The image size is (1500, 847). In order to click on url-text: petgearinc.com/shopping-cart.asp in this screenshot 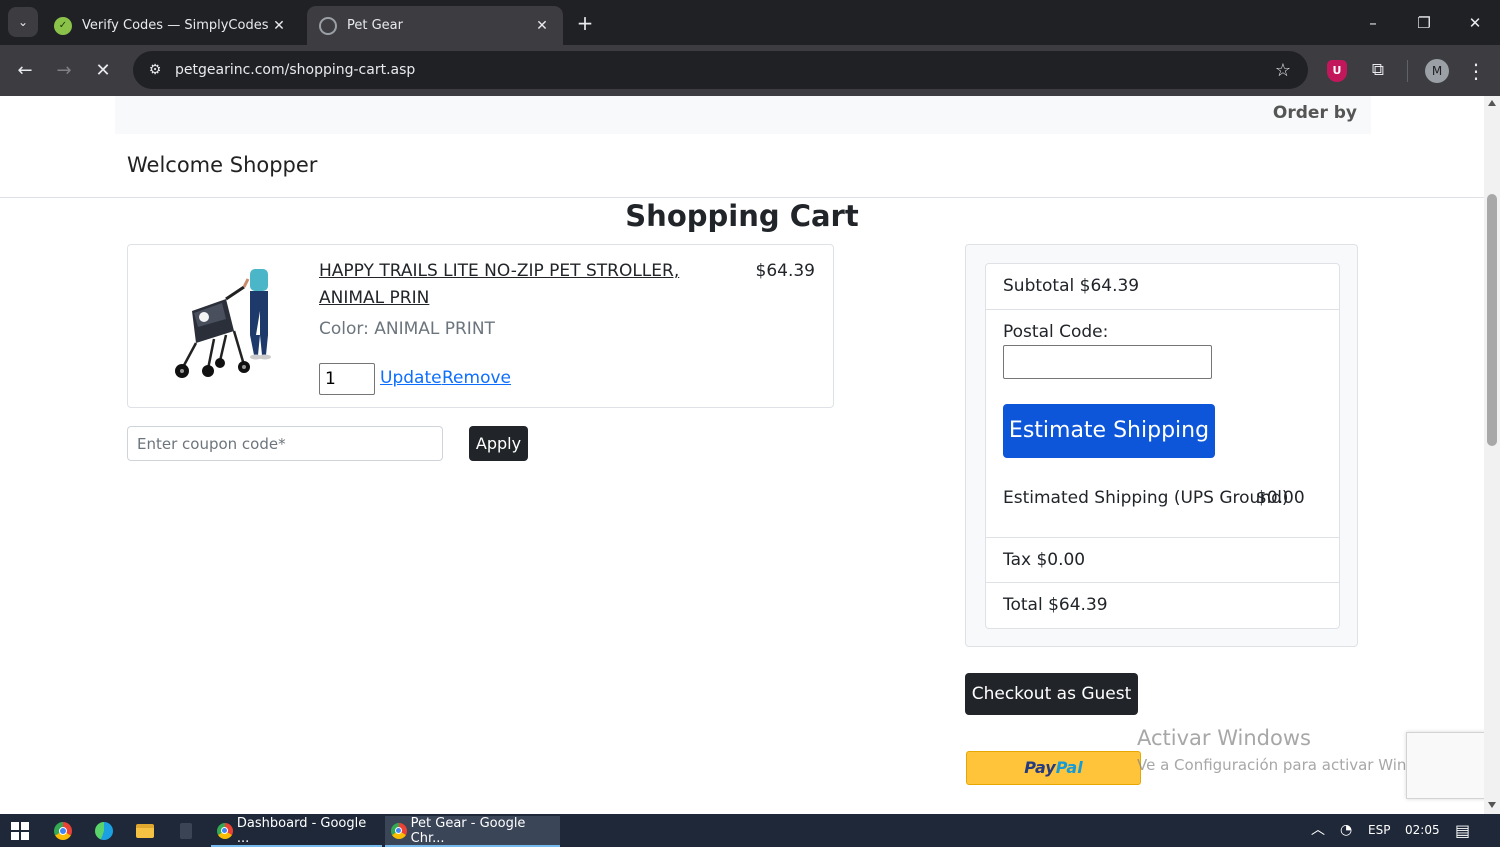, I will do `click(721, 70)`.